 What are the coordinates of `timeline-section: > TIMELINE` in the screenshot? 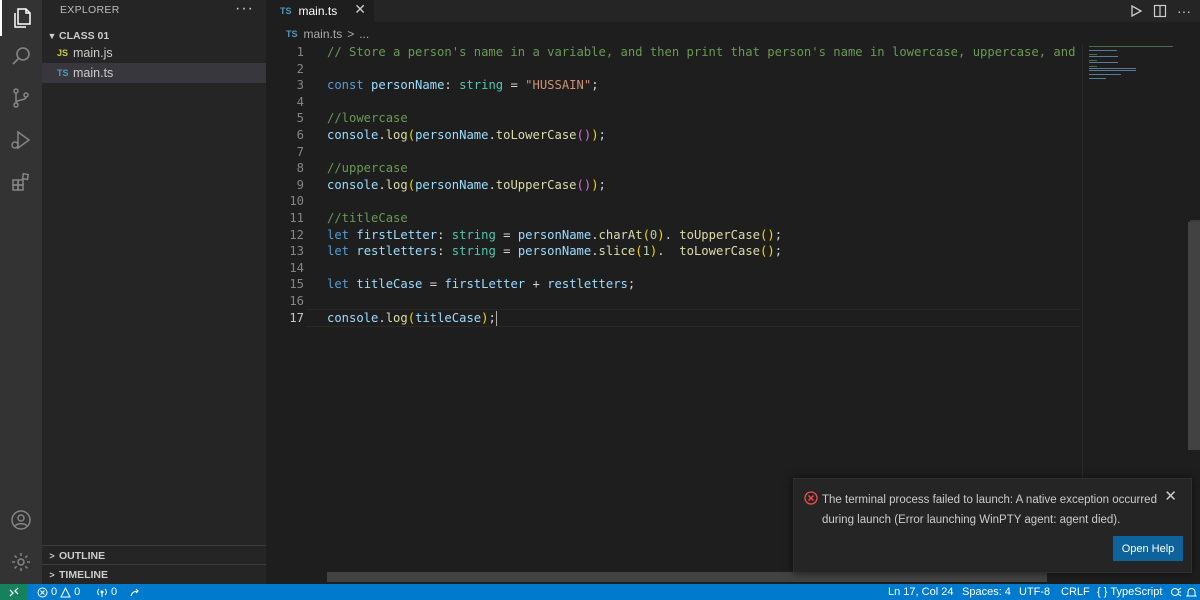 It's located at (154, 574).